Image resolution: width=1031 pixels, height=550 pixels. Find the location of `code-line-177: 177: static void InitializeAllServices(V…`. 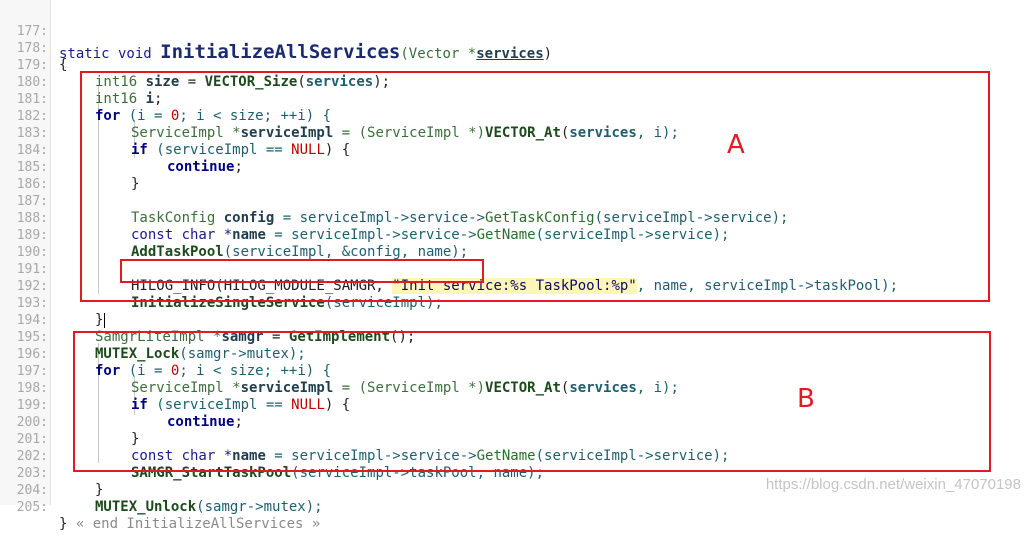

code-line-177: 177: static void InitializeAllServices(V… is located at coordinates (515, 32).